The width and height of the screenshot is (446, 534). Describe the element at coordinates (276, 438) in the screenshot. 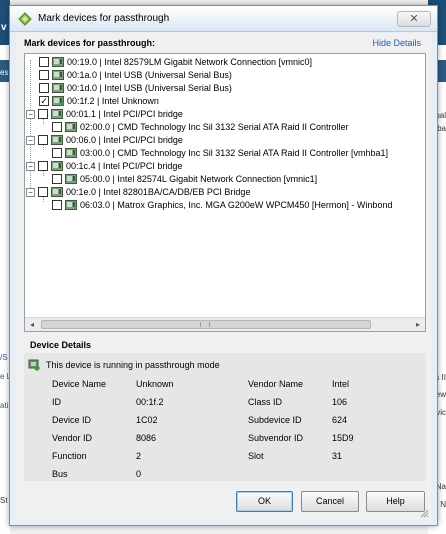

I see `detail-label: Subvendor ID` at that location.